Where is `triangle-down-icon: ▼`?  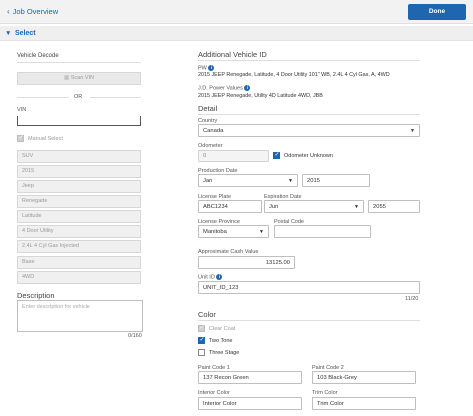 triangle-down-icon: ▼ is located at coordinates (8, 33).